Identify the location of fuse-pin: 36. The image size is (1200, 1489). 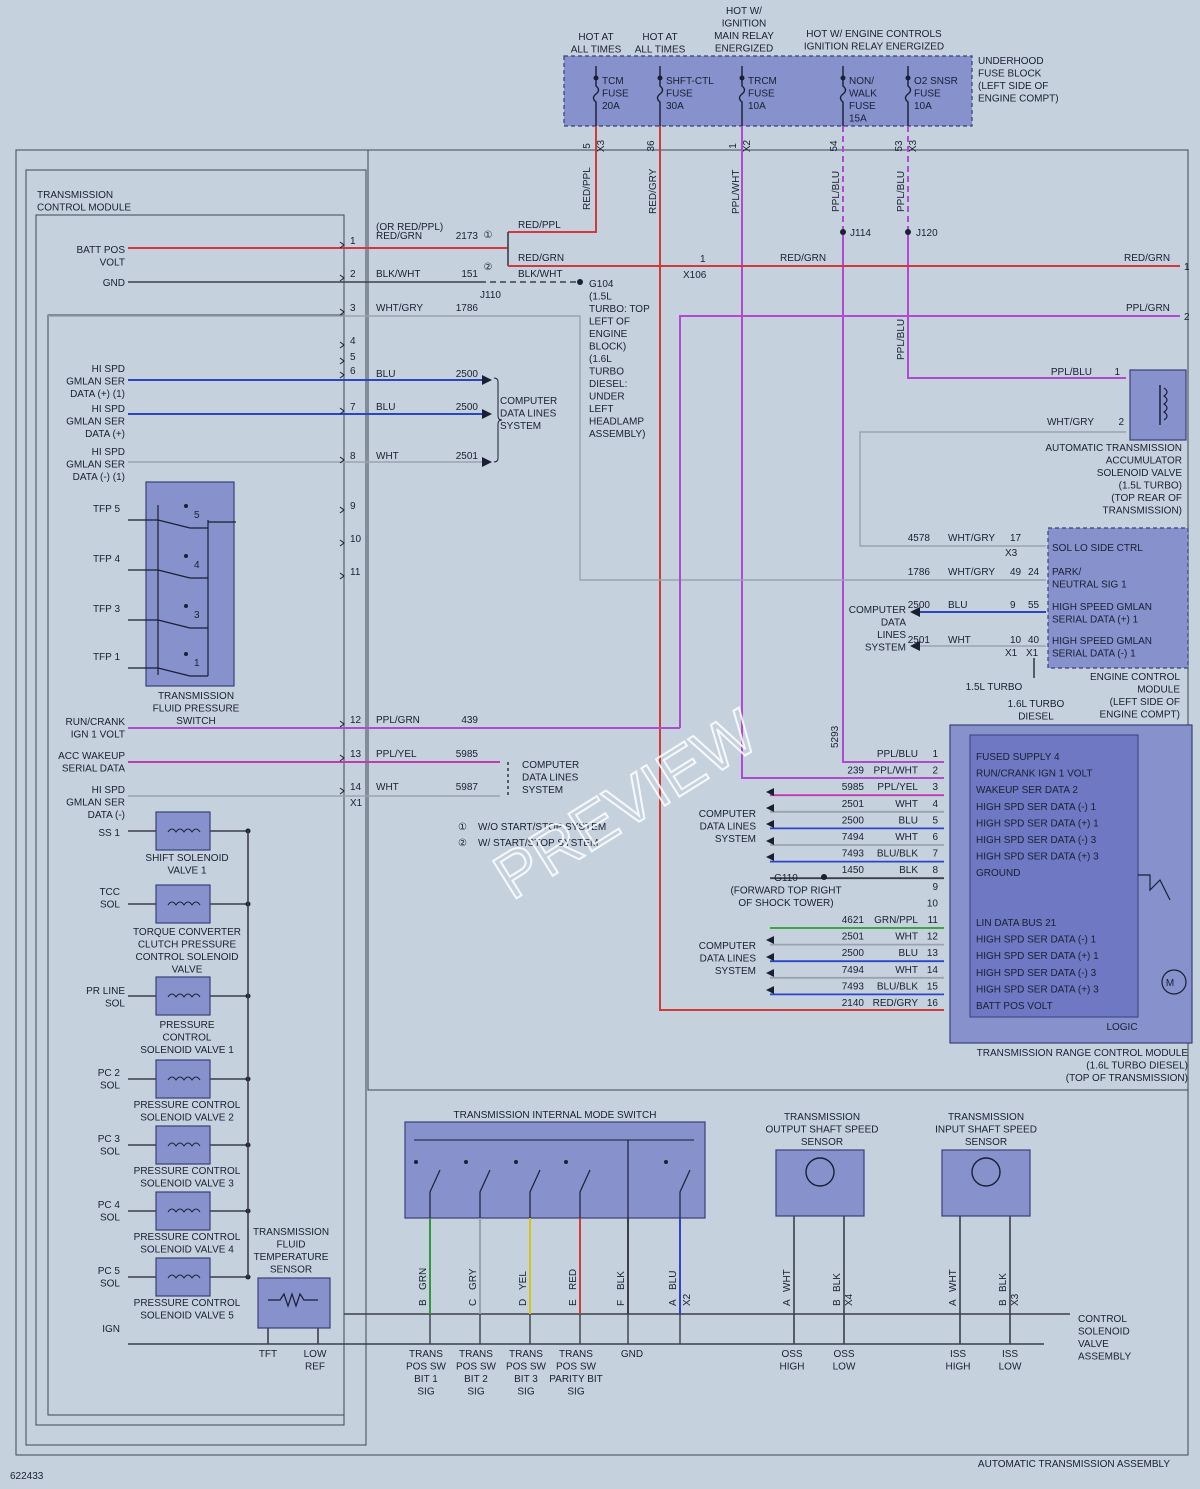
(651, 146).